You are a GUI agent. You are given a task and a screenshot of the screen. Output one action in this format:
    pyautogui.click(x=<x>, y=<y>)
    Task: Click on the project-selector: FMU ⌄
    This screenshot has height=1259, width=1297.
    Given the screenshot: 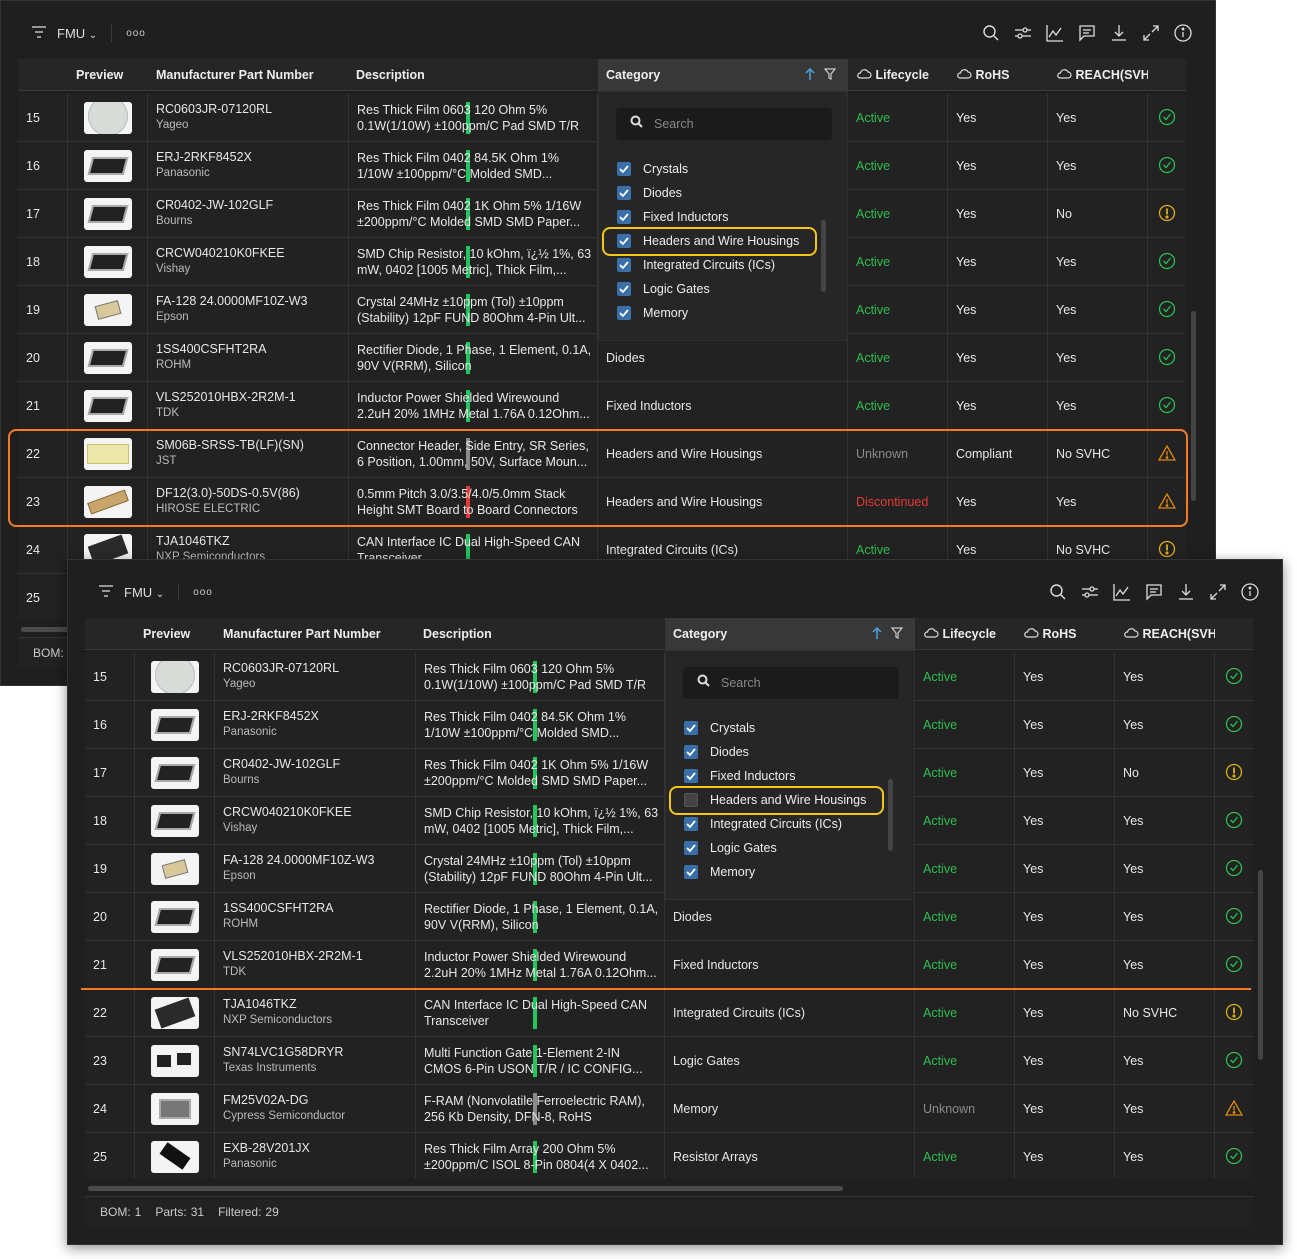 What is the action you would take?
    pyautogui.click(x=77, y=33)
    